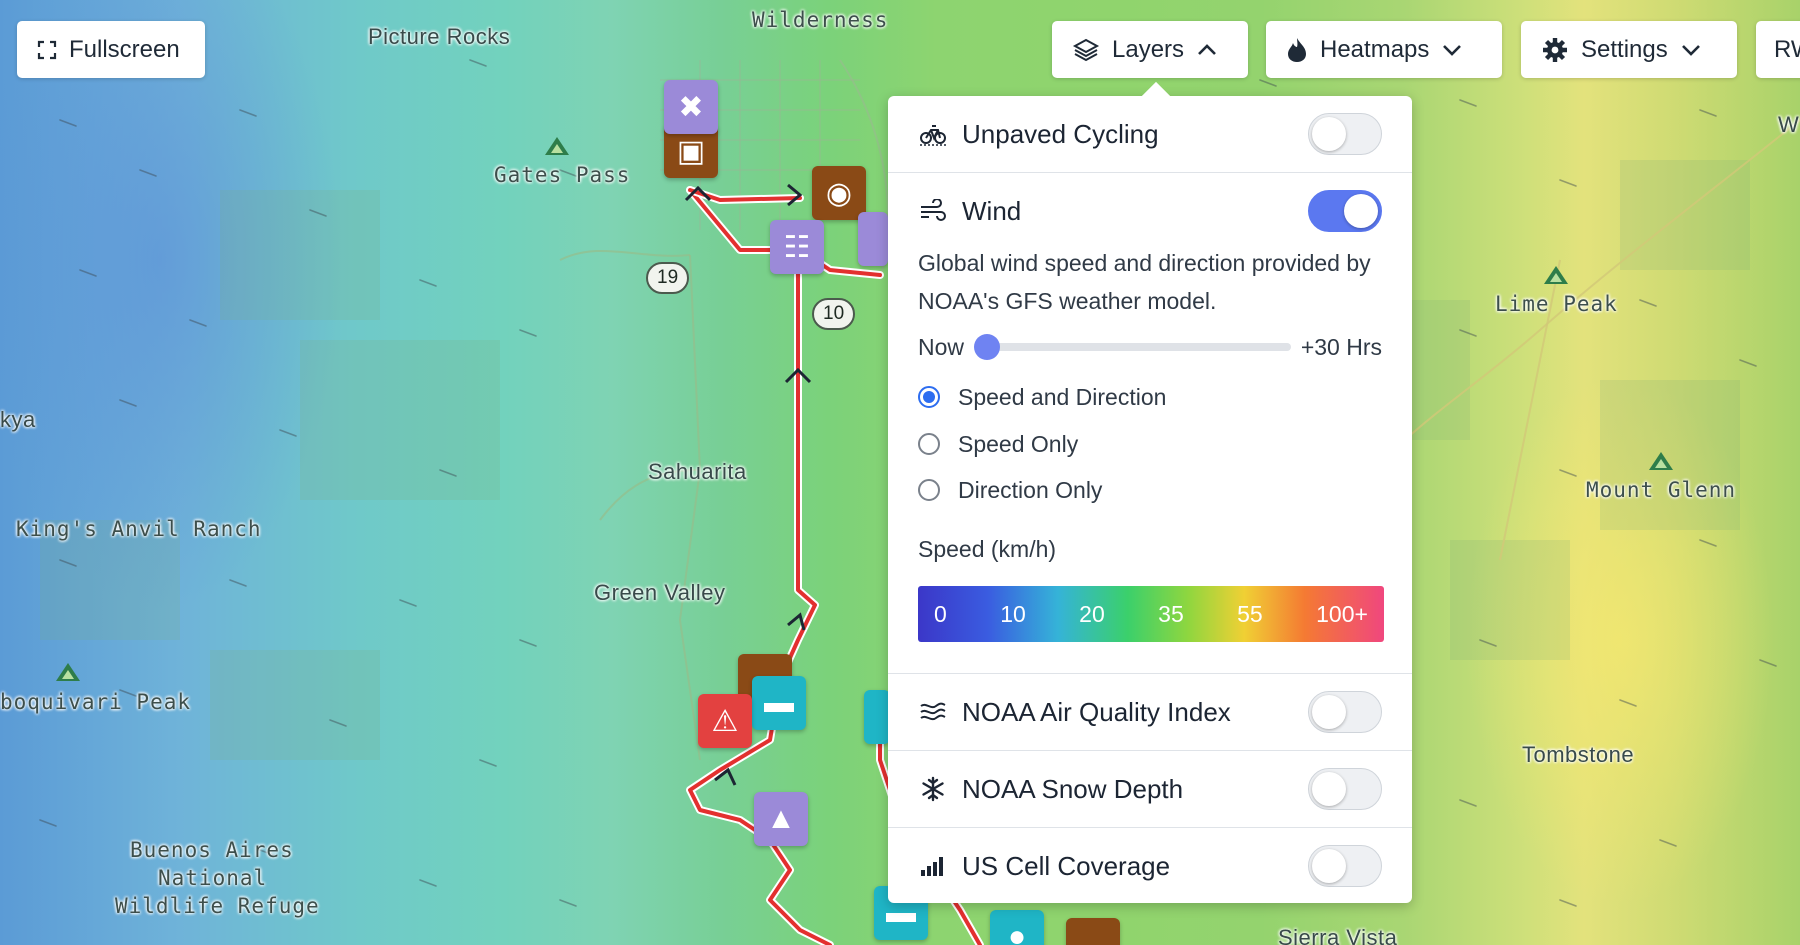 Image resolution: width=1800 pixels, height=945 pixels. Describe the element at coordinates (839, 193) in the screenshot. I see `poi-marker-camera-icon: ◉` at that location.